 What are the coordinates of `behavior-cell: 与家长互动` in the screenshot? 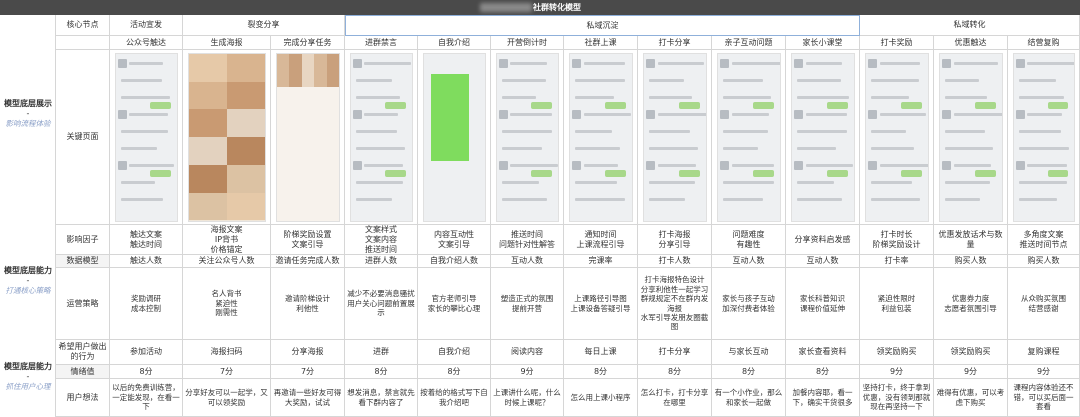 It's located at (749, 352).